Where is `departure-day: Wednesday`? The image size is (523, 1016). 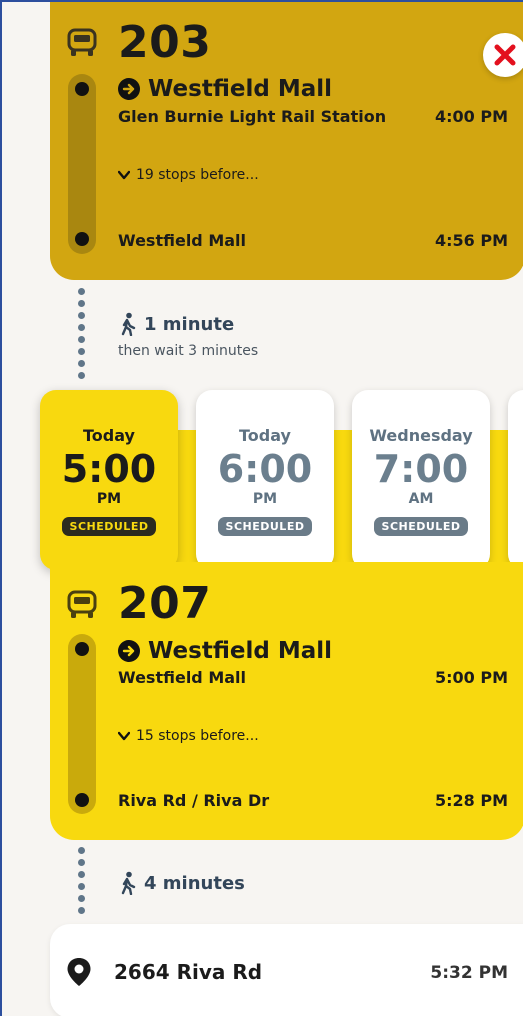 departure-day: Wednesday is located at coordinates (421, 435).